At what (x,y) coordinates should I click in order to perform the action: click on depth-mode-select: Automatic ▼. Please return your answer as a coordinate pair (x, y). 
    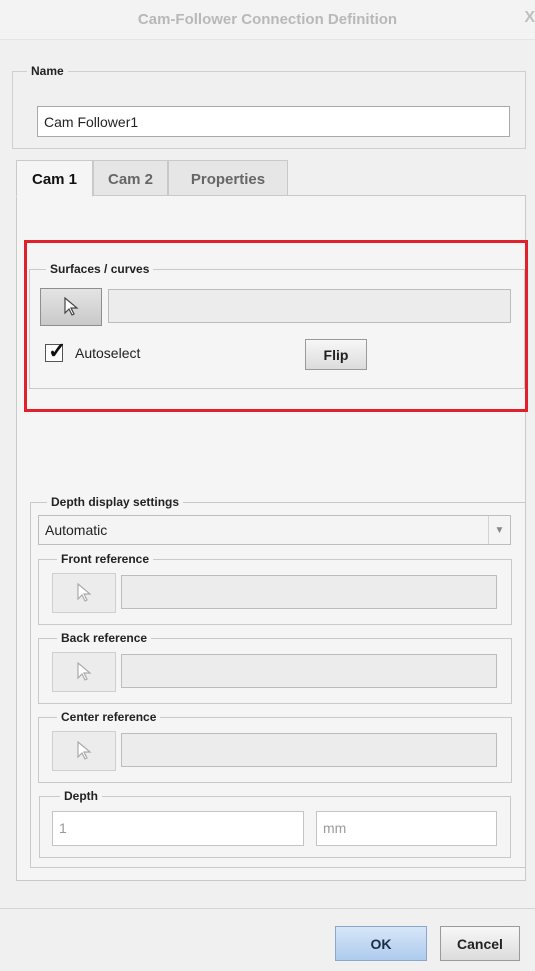
    Looking at the image, I should click on (274, 530).